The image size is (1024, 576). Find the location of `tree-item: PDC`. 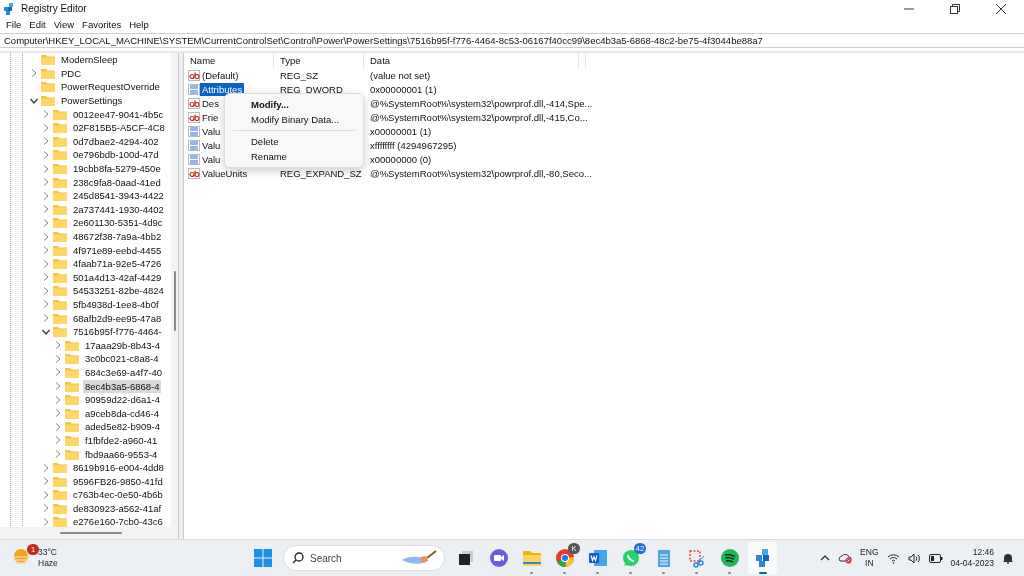

tree-item: PDC is located at coordinates (71, 73).